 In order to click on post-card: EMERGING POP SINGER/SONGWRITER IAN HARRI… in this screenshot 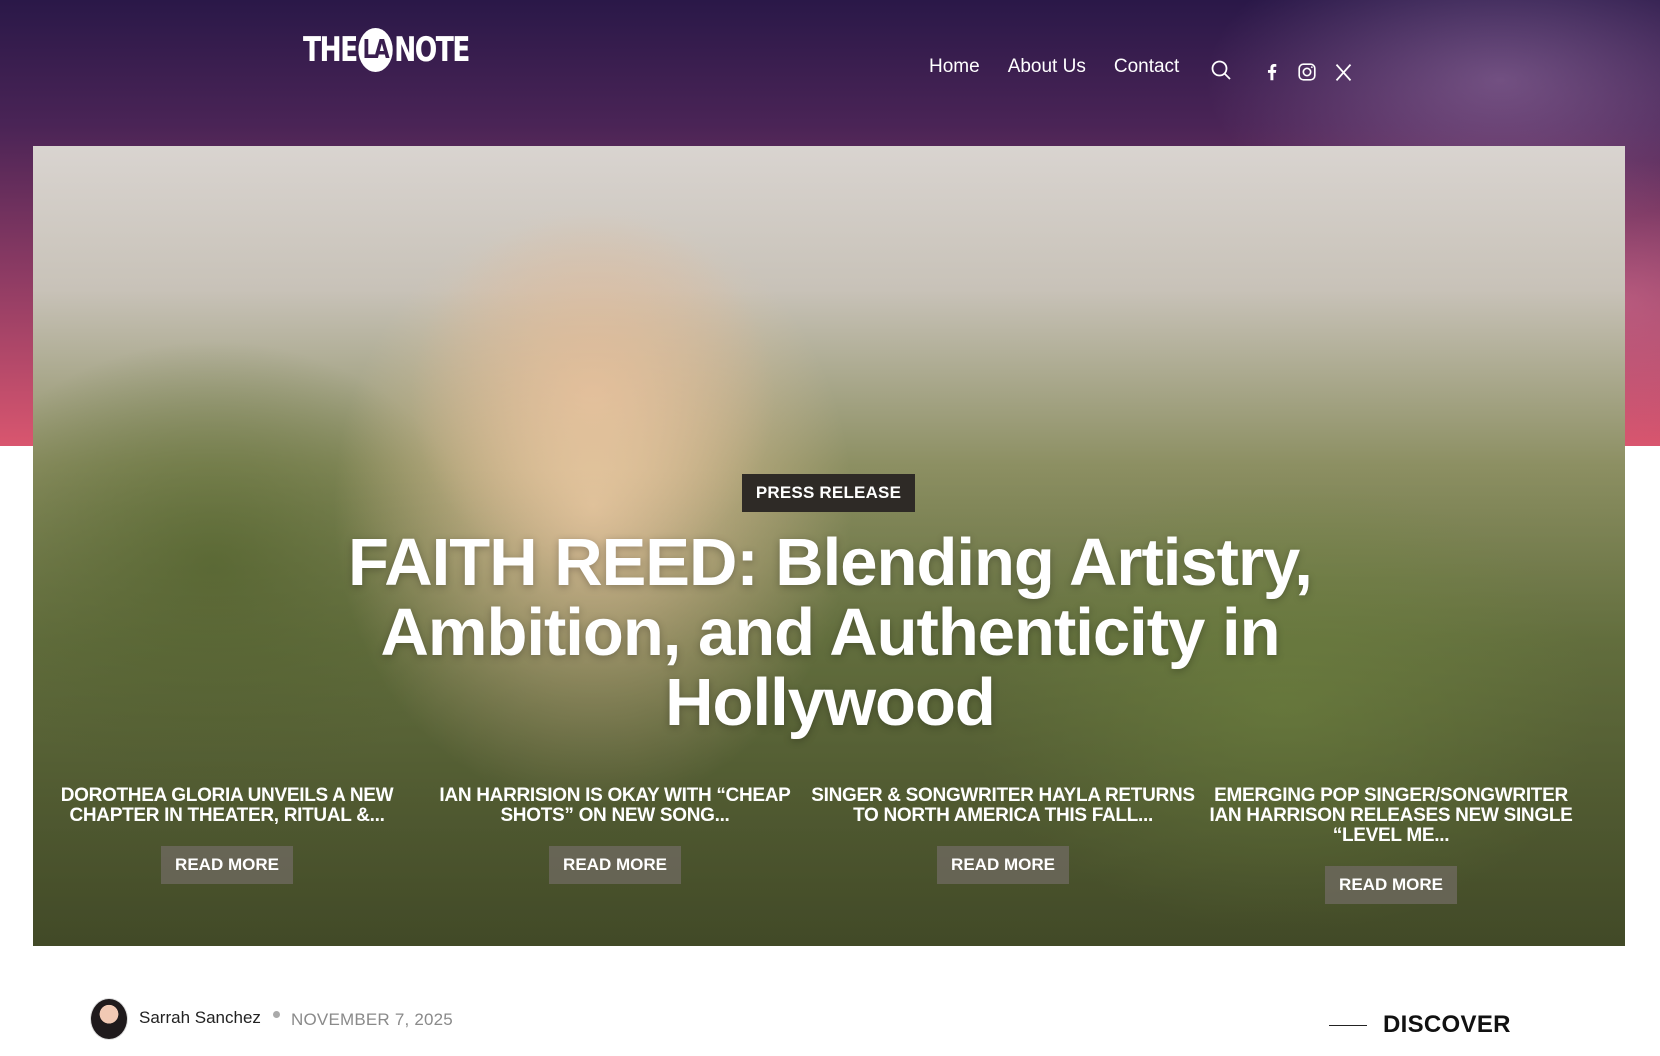, I will do `click(1391, 845)`.